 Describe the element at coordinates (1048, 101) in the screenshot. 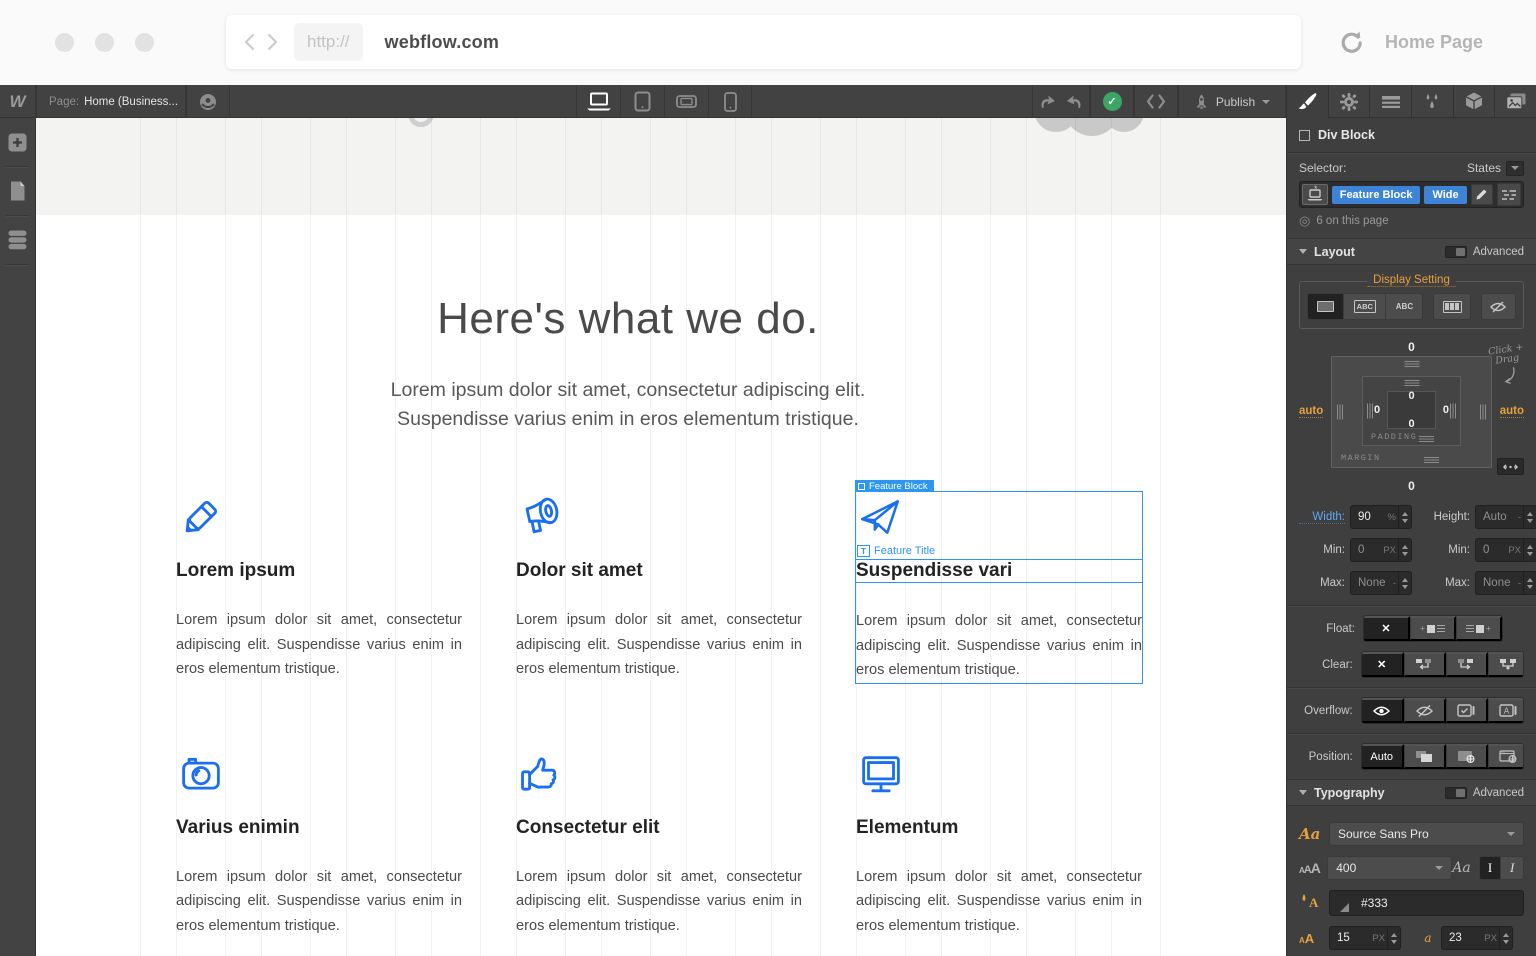

I see `undo-icon` at that location.